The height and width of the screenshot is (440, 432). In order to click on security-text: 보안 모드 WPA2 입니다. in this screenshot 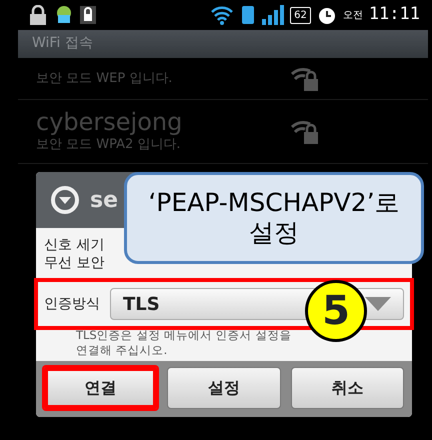, I will do `click(109, 145)`.